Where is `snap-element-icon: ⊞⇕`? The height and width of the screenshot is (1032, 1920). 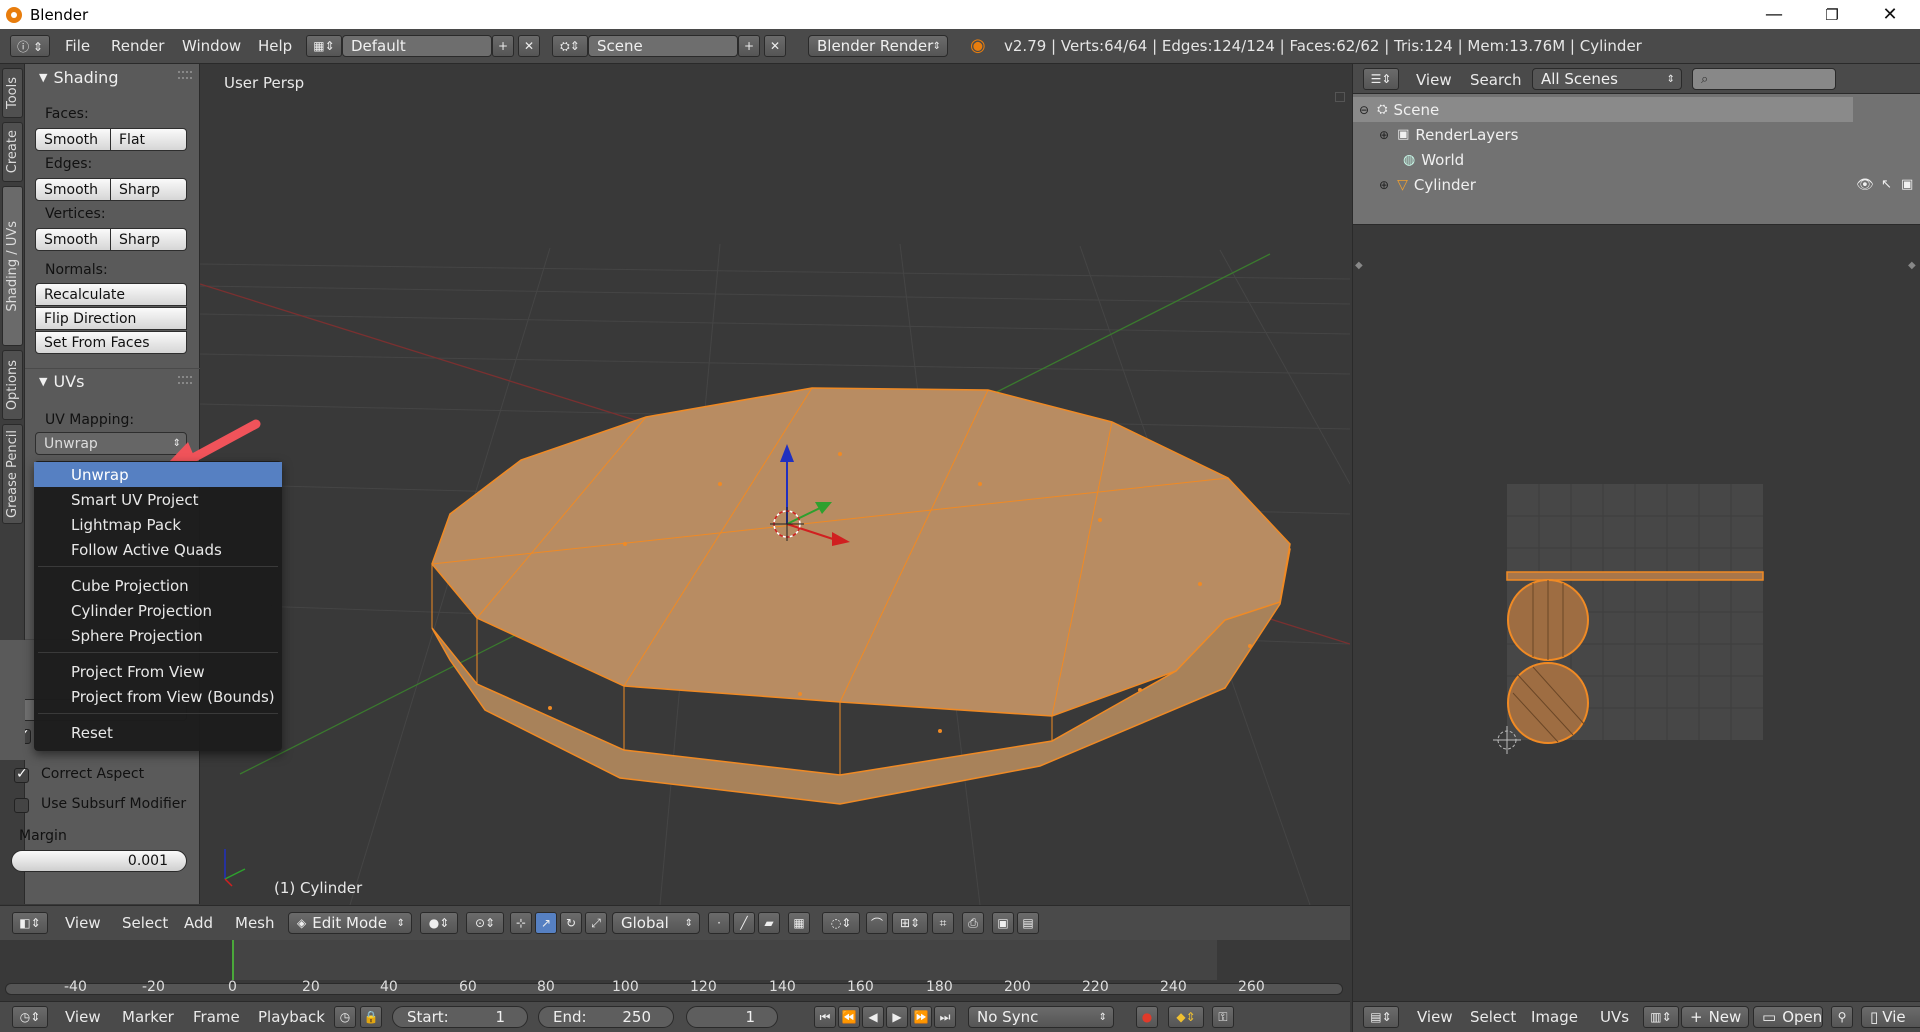 snap-element-icon: ⊞⇕ is located at coordinates (910, 923).